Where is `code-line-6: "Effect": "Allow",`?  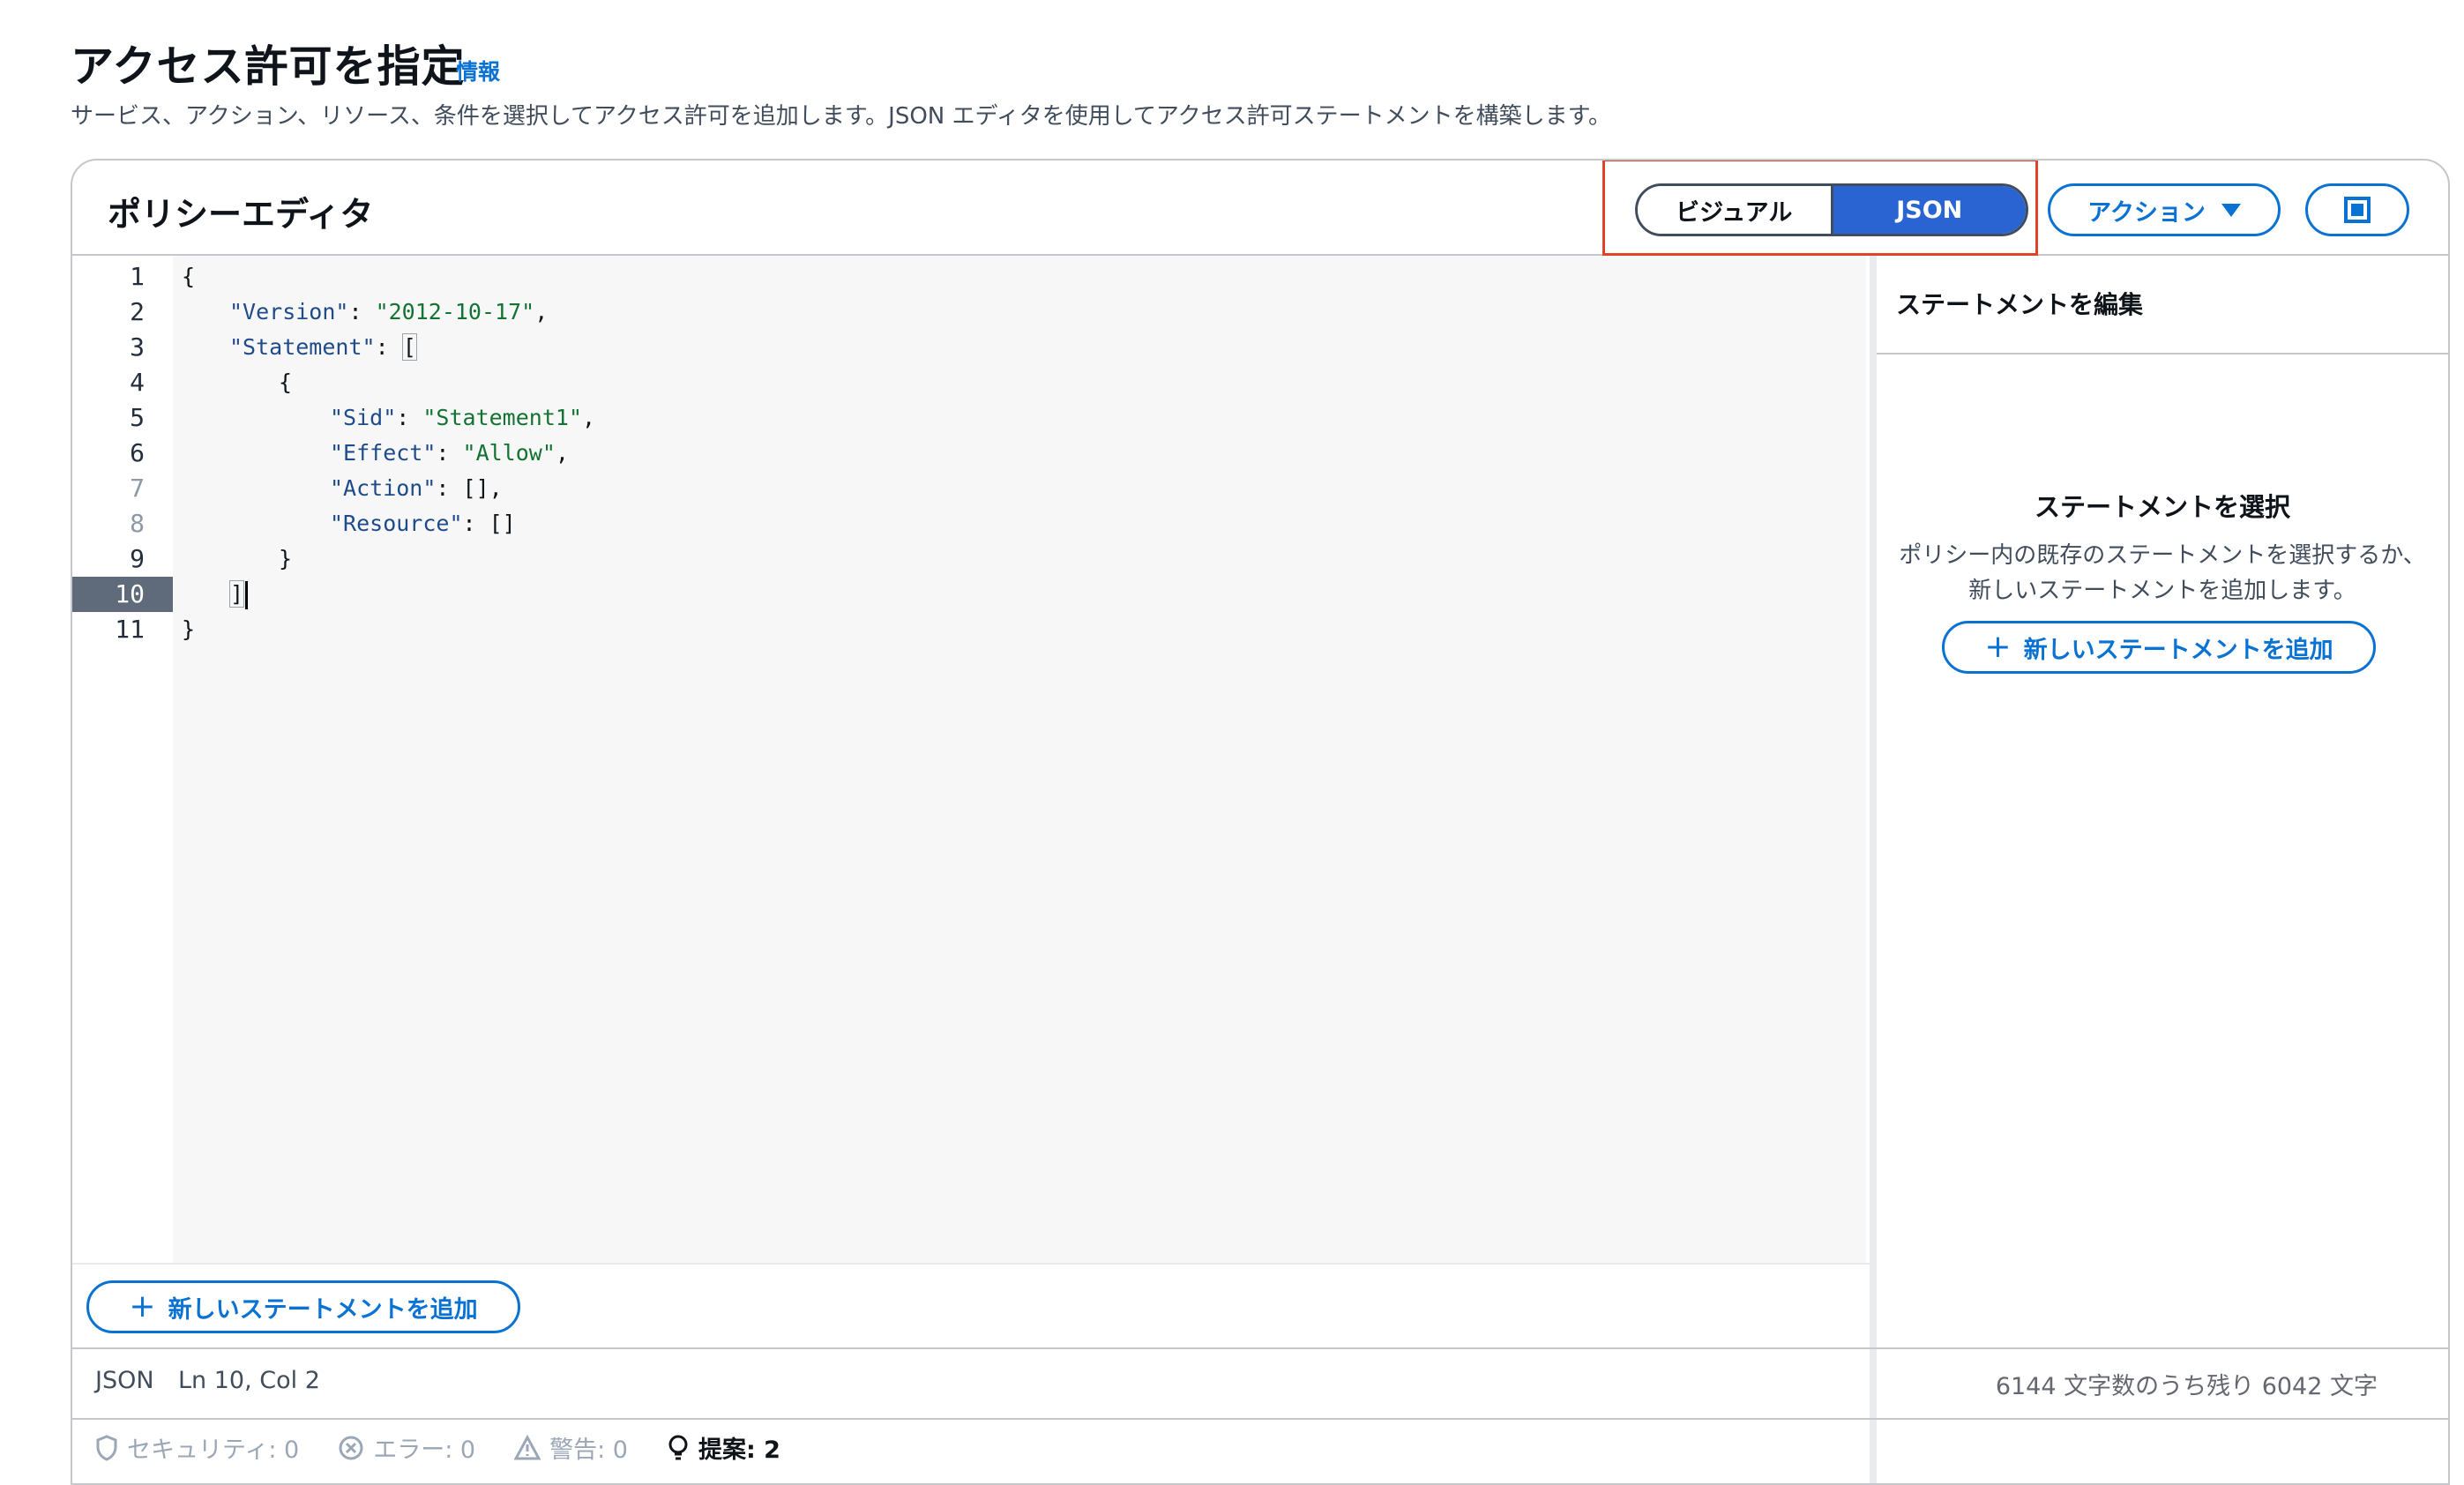 code-line-6: "Effect": "Allow", is located at coordinates (449, 453).